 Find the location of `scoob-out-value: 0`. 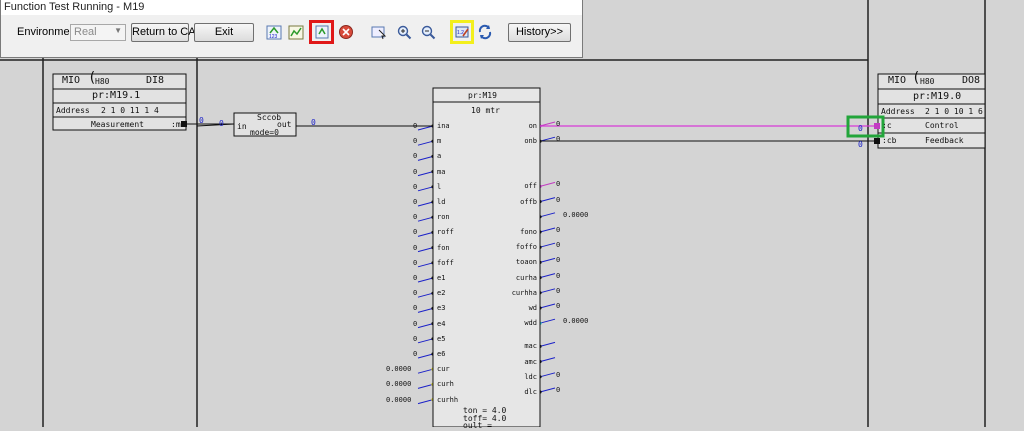

scoob-out-value: 0 is located at coordinates (313, 123).